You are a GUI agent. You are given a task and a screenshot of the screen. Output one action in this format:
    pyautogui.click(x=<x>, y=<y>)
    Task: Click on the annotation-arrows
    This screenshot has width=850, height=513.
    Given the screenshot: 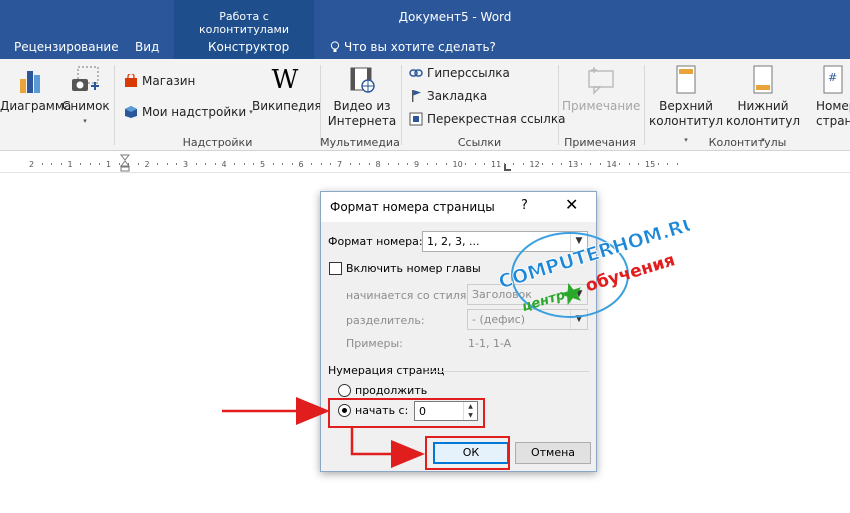 What is the action you would take?
    pyautogui.click(x=323, y=432)
    